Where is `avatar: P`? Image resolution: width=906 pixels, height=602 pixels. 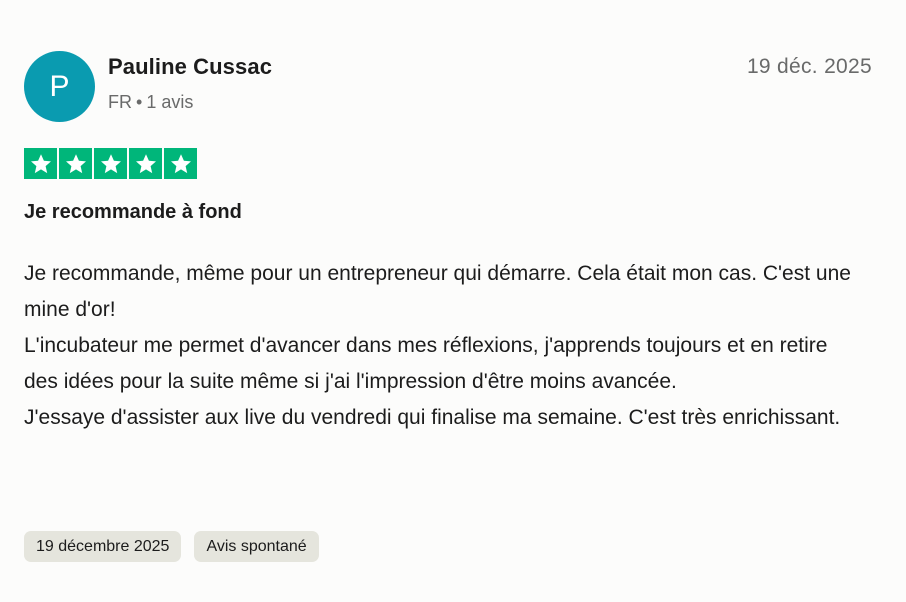 avatar: P is located at coordinates (59, 86).